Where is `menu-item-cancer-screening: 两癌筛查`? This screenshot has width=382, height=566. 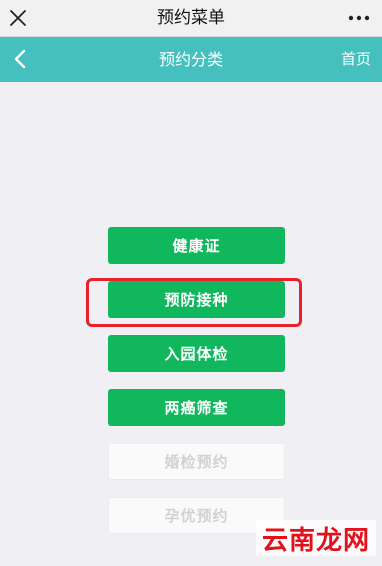 menu-item-cancer-screening: 两癌筛查 is located at coordinates (196, 407).